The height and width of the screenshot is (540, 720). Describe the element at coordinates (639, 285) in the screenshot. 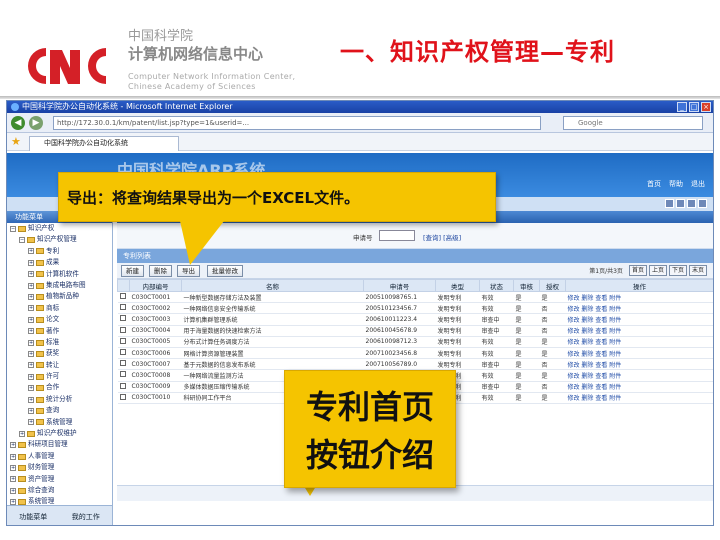

I see `column-header: 操作` at that location.